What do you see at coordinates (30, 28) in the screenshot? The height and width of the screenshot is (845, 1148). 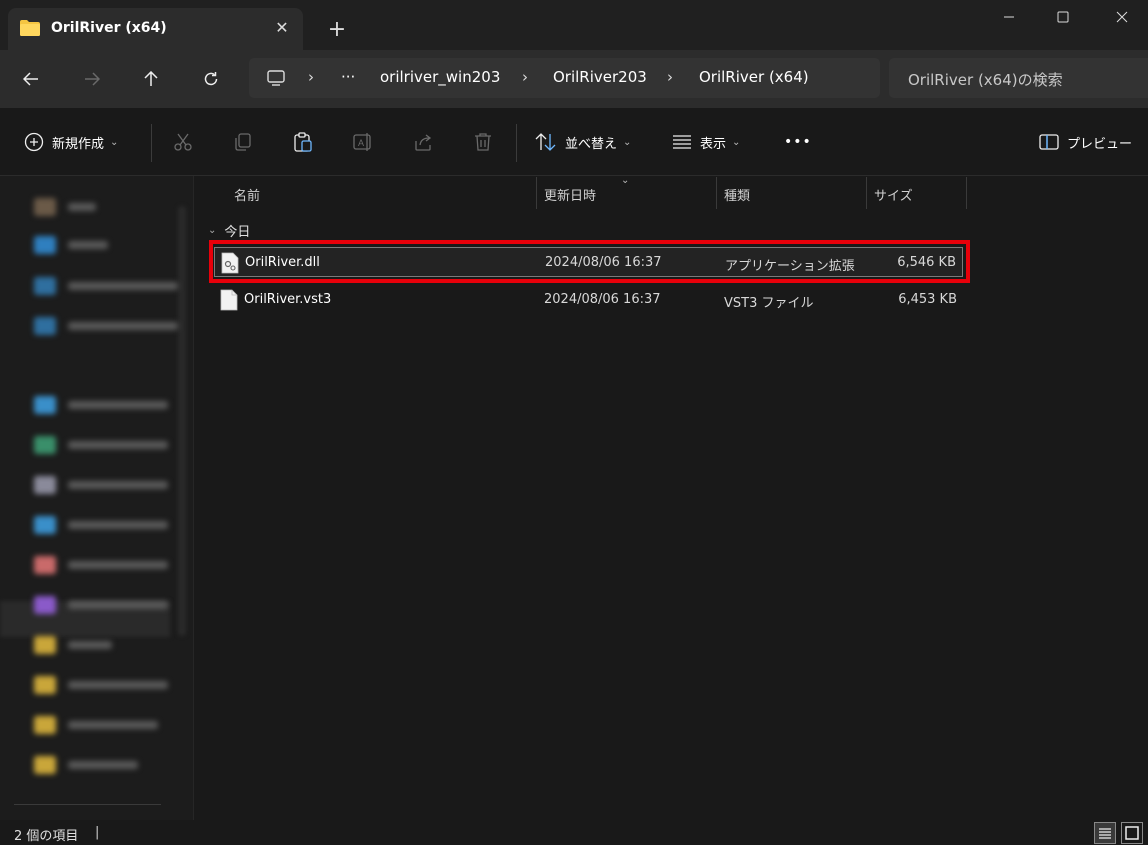 I see `folder-icon` at bounding box center [30, 28].